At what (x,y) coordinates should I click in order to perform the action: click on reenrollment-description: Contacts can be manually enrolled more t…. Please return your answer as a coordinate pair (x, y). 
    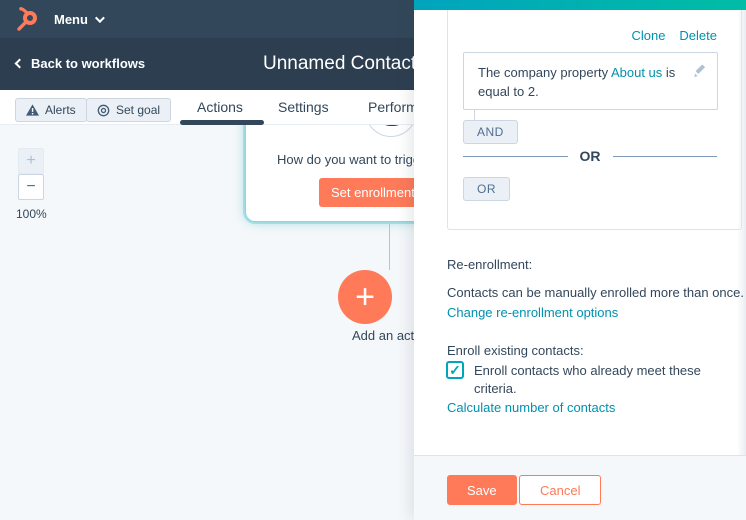
    Looking at the image, I should click on (596, 292).